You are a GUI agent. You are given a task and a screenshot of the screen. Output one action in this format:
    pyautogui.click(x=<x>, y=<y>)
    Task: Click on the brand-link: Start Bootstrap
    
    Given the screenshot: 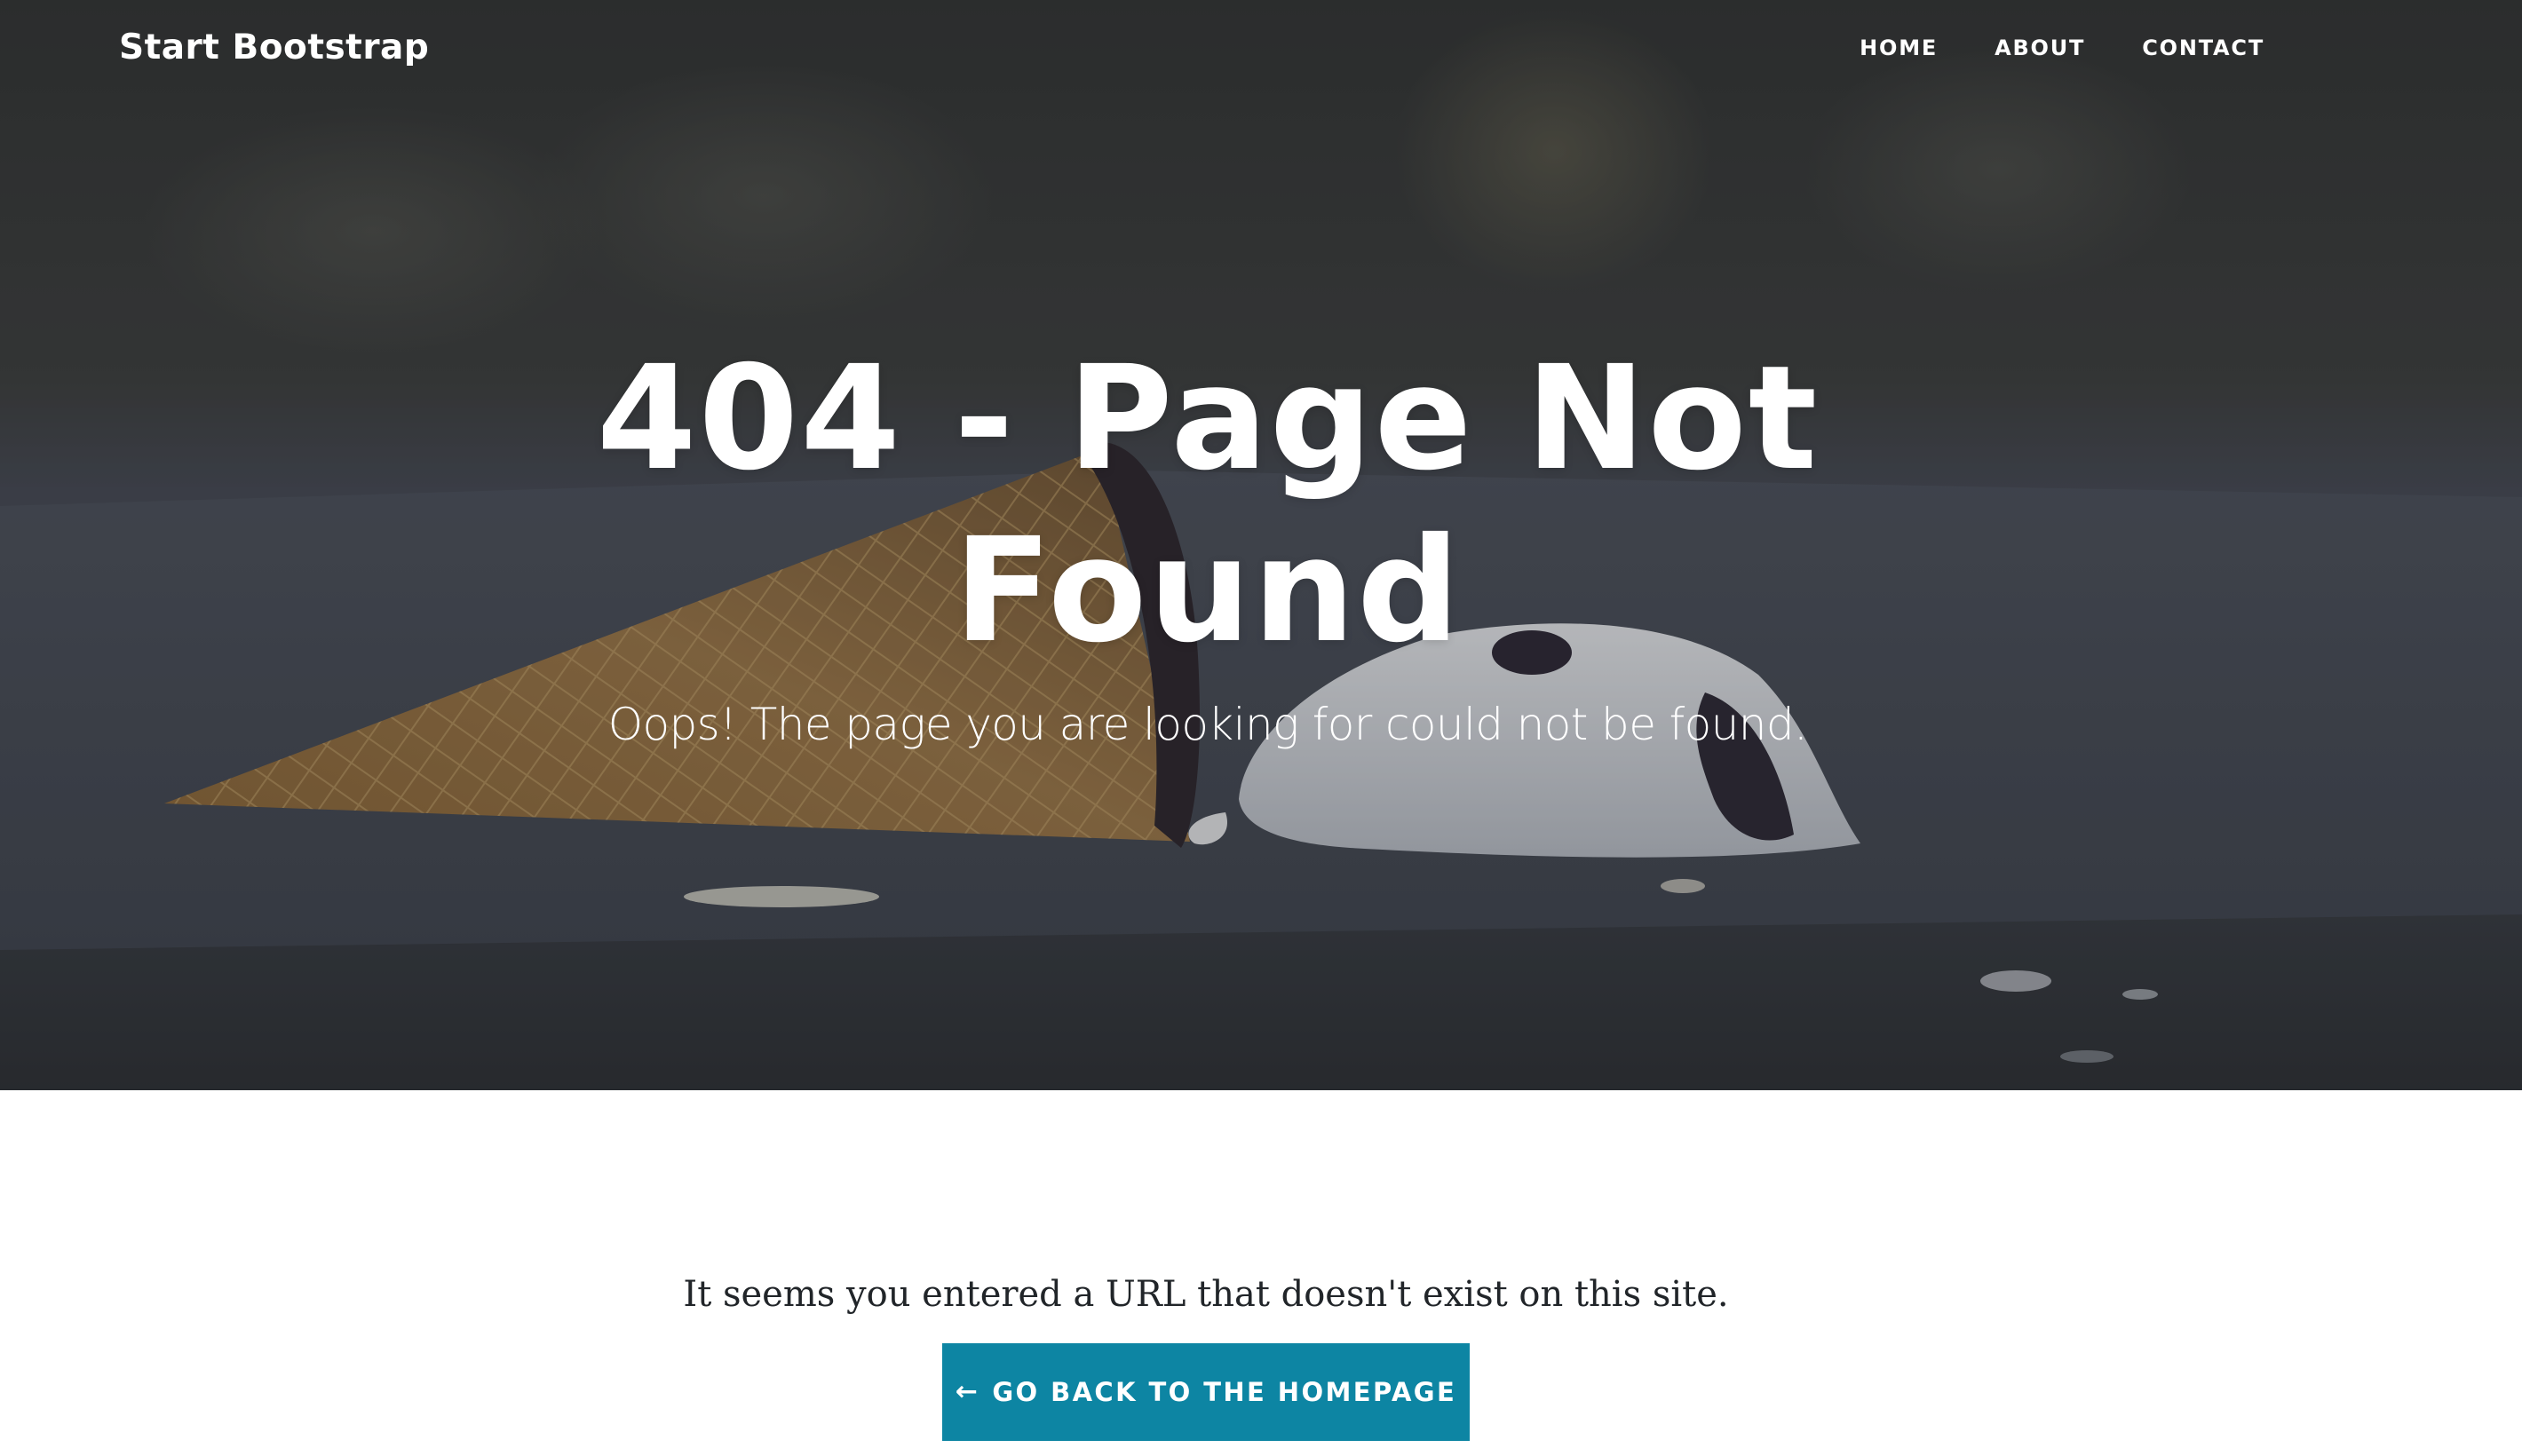 What is the action you would take?
    pyautogui.click(x=274, y=48)
    